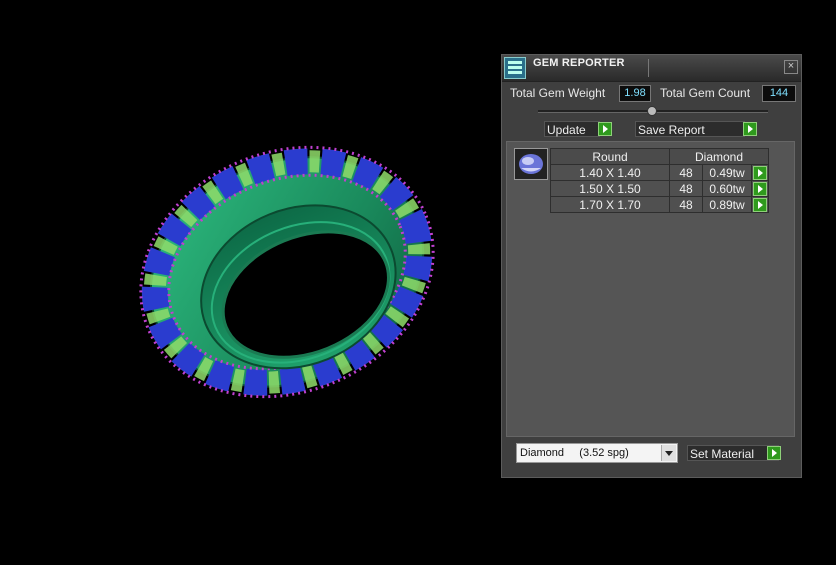  I want to click on table-row: 1.40 X 1.40 48 0.49tw, so click(659, 172).